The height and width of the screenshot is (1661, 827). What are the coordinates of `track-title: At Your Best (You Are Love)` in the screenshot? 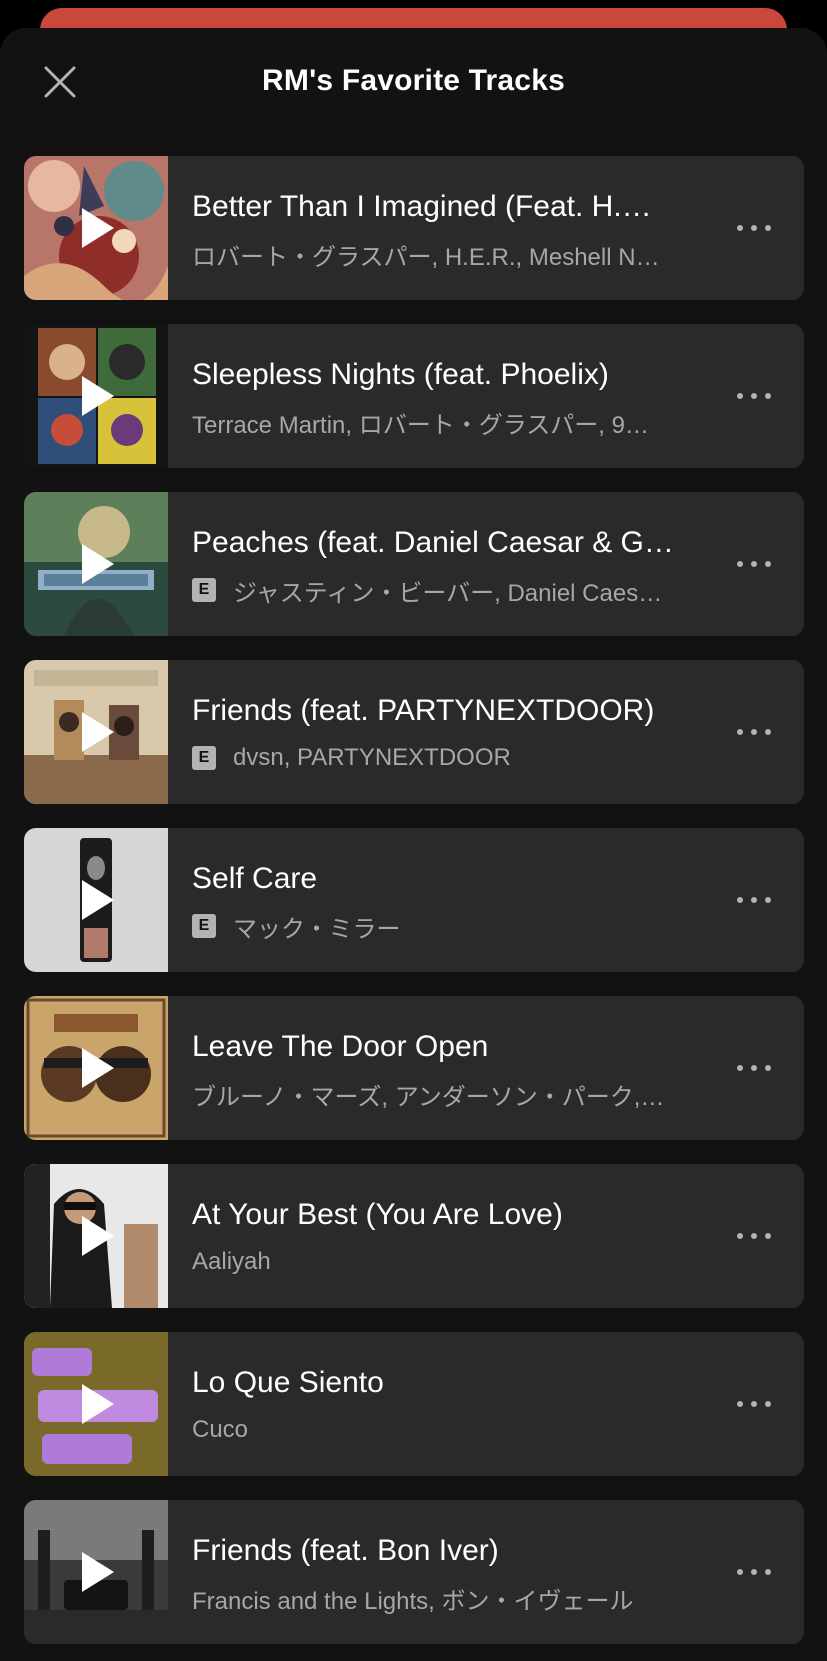 It's located at (377, 1214).